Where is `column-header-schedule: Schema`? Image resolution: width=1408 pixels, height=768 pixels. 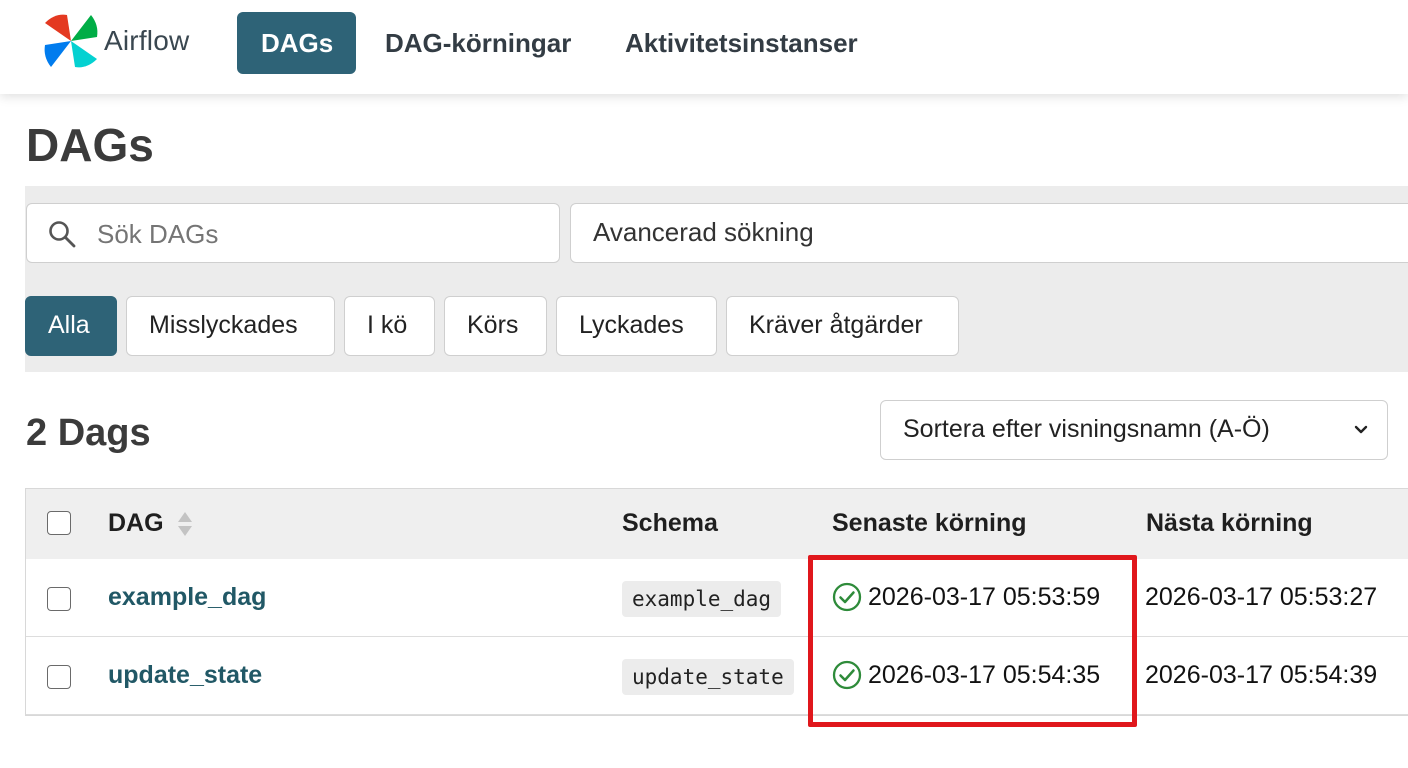 column-header-schedule: Schema is located at coordinates (670, 523).